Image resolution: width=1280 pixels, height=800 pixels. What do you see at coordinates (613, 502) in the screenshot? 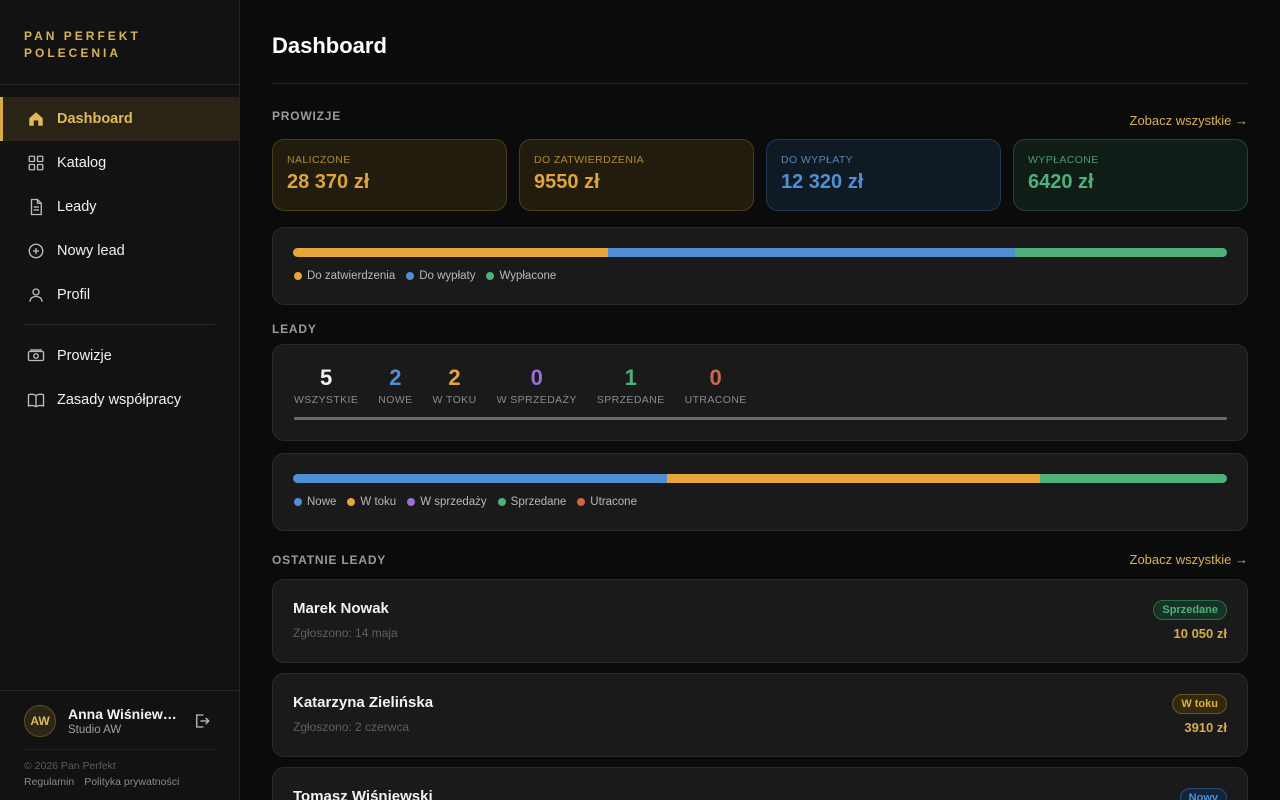
I see `legend-label: Utracone` at bounding box center [613, 502].